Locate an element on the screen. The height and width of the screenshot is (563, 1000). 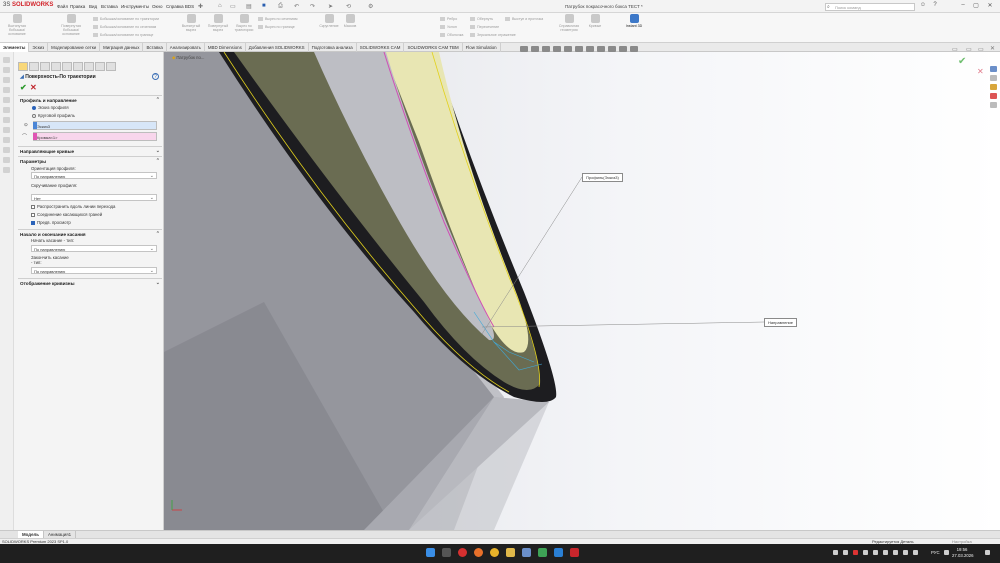
path-selection-box: Кромка<1> is located at coordinates (95, 136).